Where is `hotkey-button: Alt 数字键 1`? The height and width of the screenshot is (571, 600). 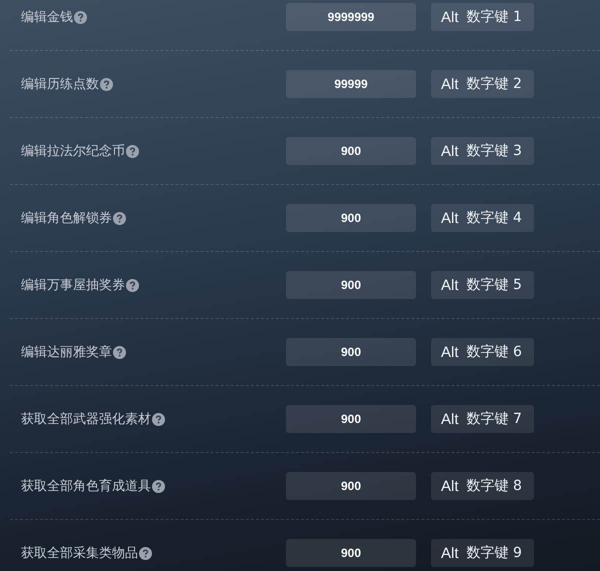 hotkey-button: Alt 数字键 1 is located at coordinates (482, 17).